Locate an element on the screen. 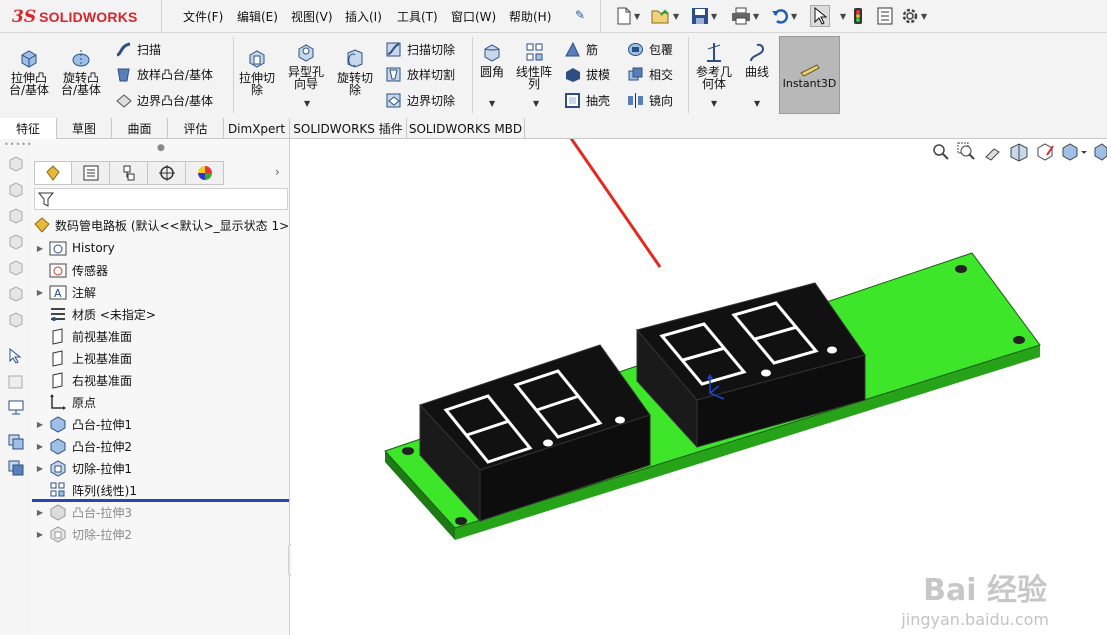  select-dropdown: ▼ is located at coordinates (842, 16).